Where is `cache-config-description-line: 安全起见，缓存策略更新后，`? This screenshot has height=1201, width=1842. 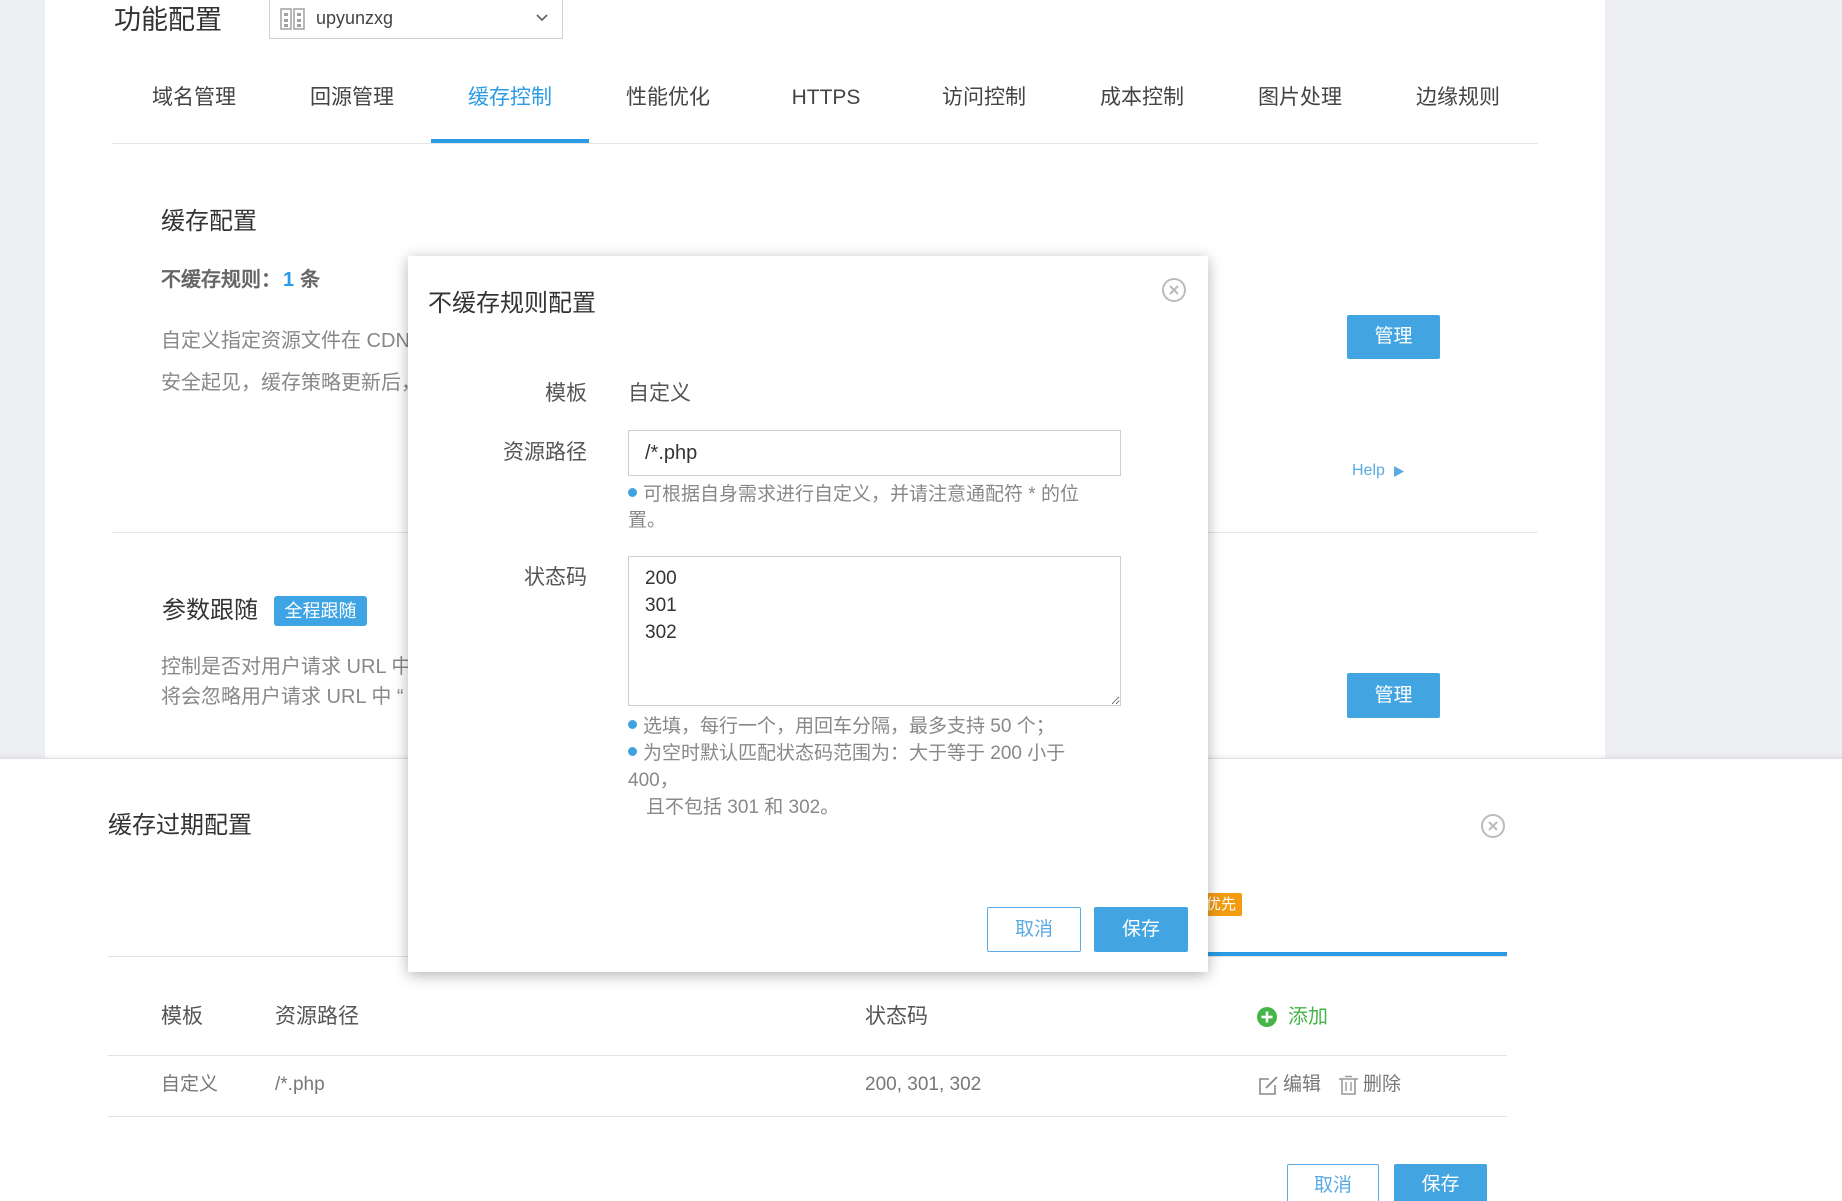
cache-config-description-line: 安全起见，缓存策略更新后， is located at coordinates (291, 383).